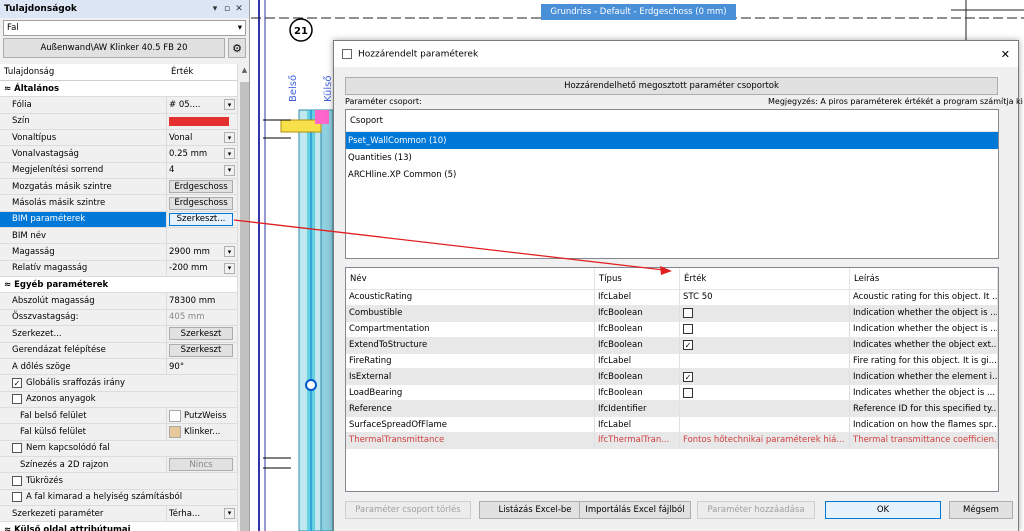 This screenshot has width=1024, height=531. What do you see at coordinates (924, 278) in the screenshot?
I see `col-description-header: Leírás` at bounding box center [924, 278].